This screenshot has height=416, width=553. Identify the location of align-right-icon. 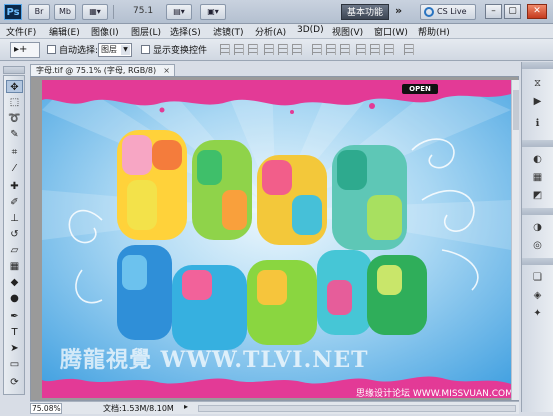
(297, 49).